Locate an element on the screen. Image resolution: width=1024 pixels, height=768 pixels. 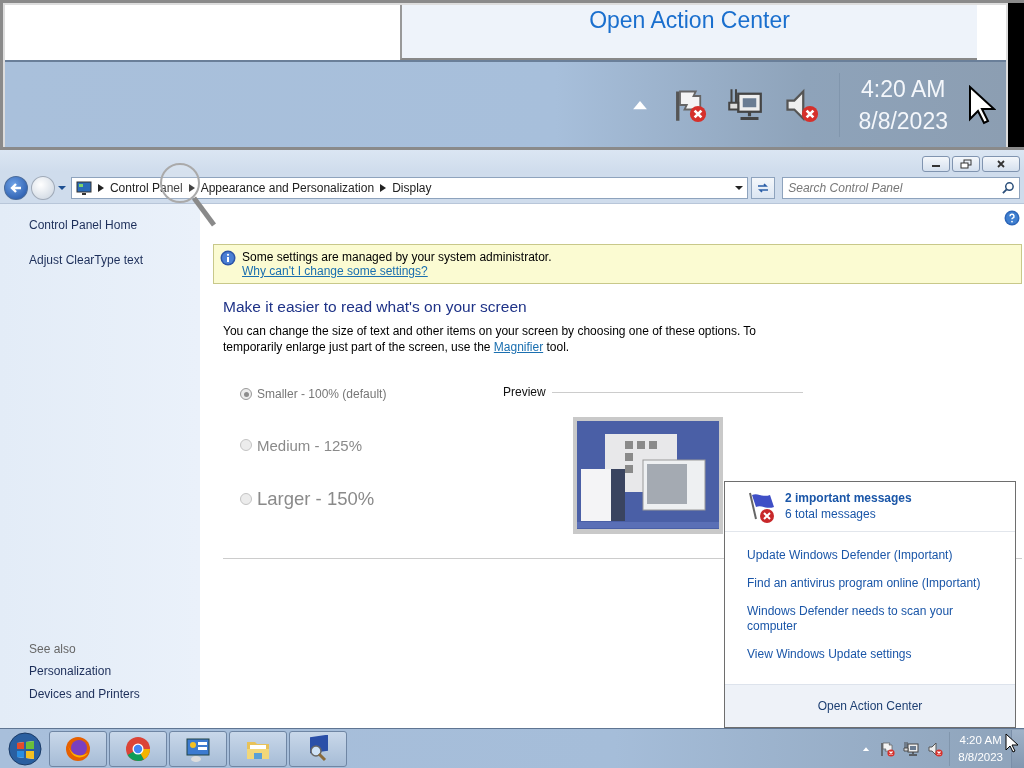
message-link: Update Windows Defender (Important) is located at coordinates (869, 555).